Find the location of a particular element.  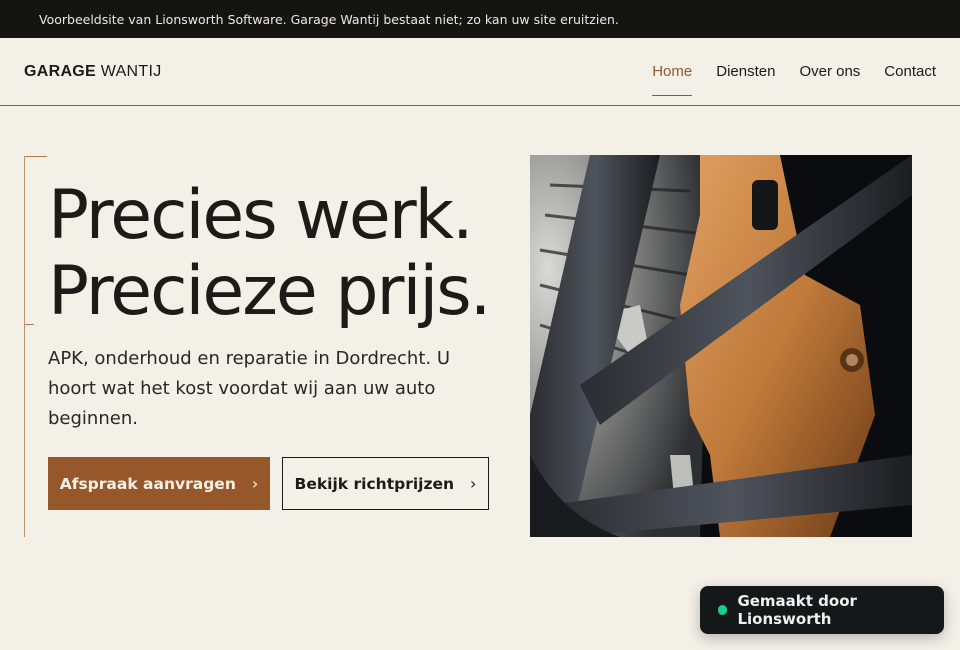

hero-headline-line1: Precies werk. is located at coordinates (261, 215).